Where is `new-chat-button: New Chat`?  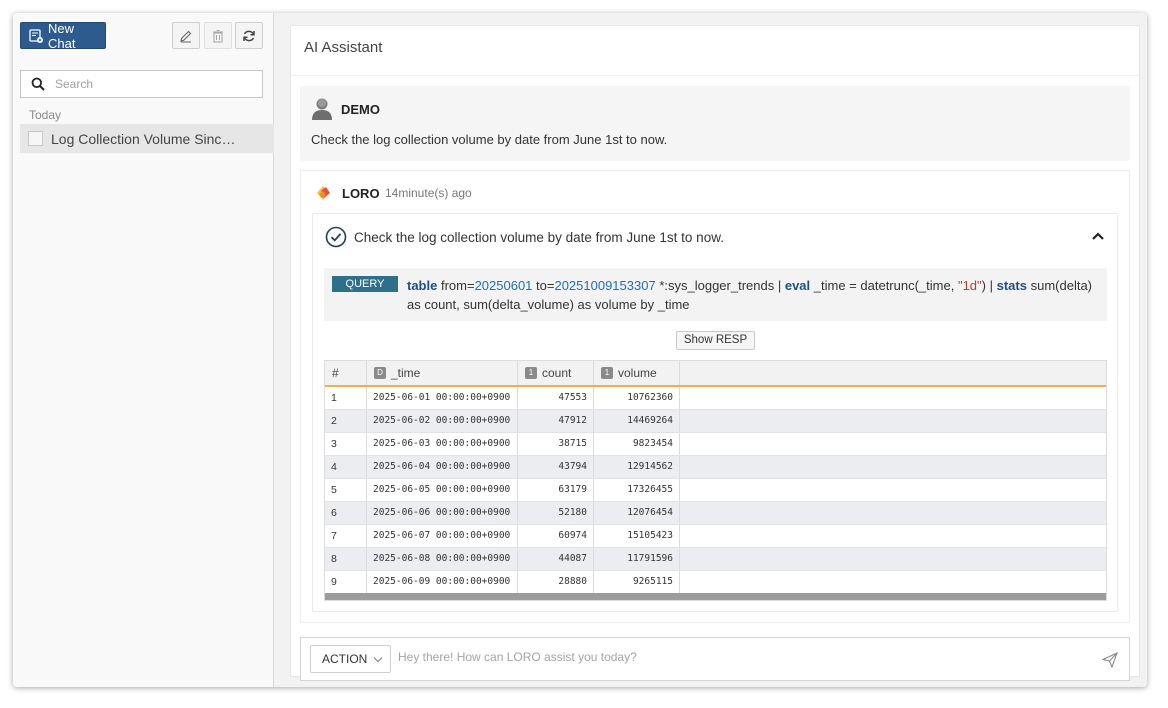 new-chat-button: New Chat is located at coordinates (63, 35).